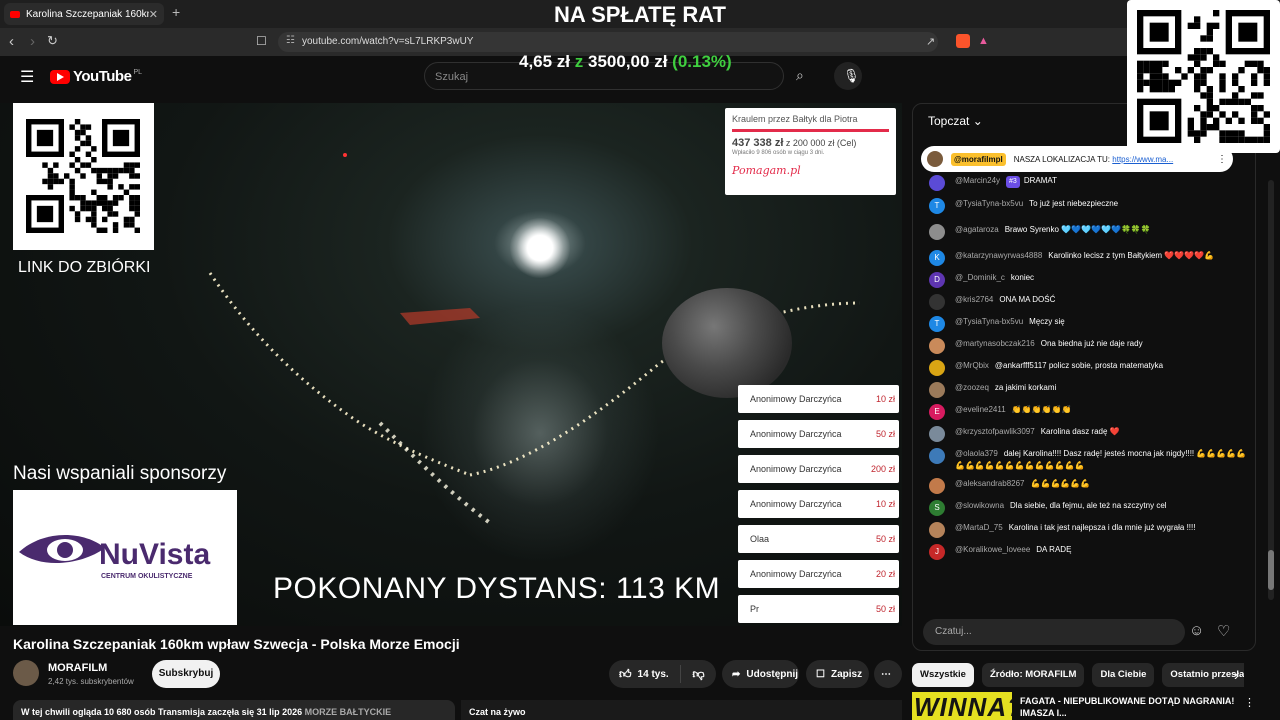  I want to click on address-bar: ☷ youtube.com/watch?v=sL7LRKP3wUY, so click(608, 42).